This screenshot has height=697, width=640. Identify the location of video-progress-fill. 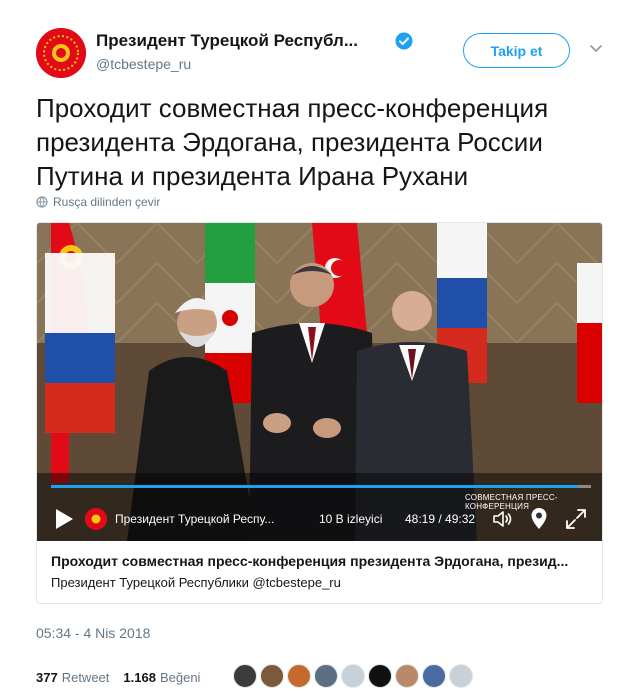
(314, 486).